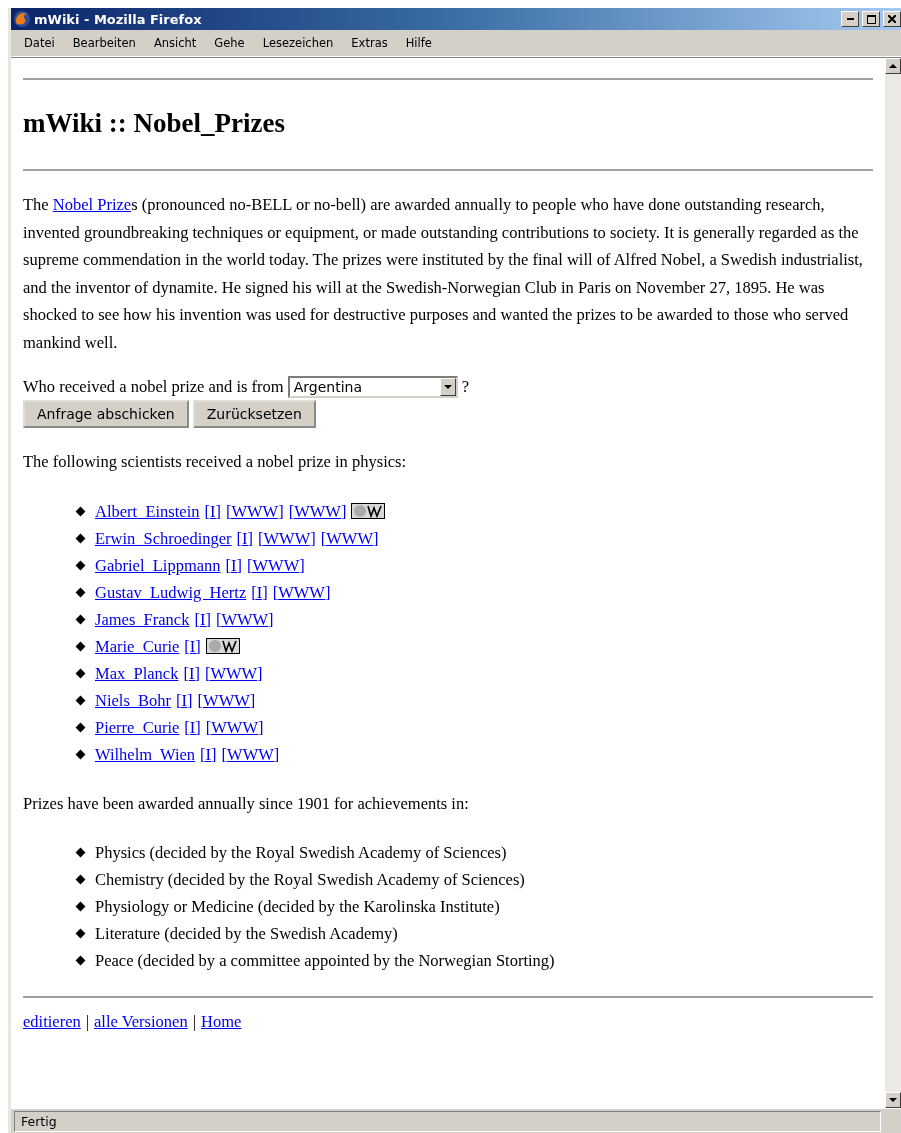 Image resolution: width=901 pixels, height=1133 pixels. I want to click on category-item: Peace (decided by a committee appointed by the Norwegian Storting), so click(325, 961).